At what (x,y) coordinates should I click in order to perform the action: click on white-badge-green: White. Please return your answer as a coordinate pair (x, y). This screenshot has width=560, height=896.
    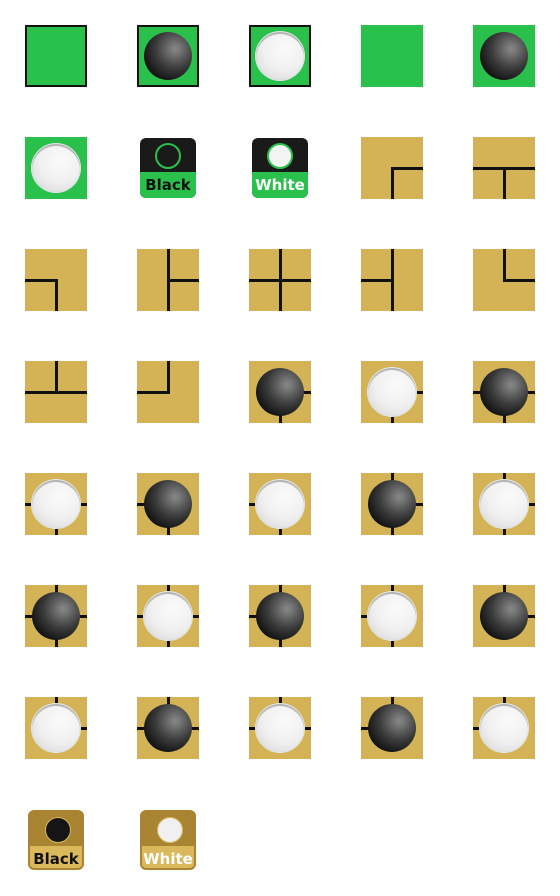
    Looking at the image, I should click on (280, 168).